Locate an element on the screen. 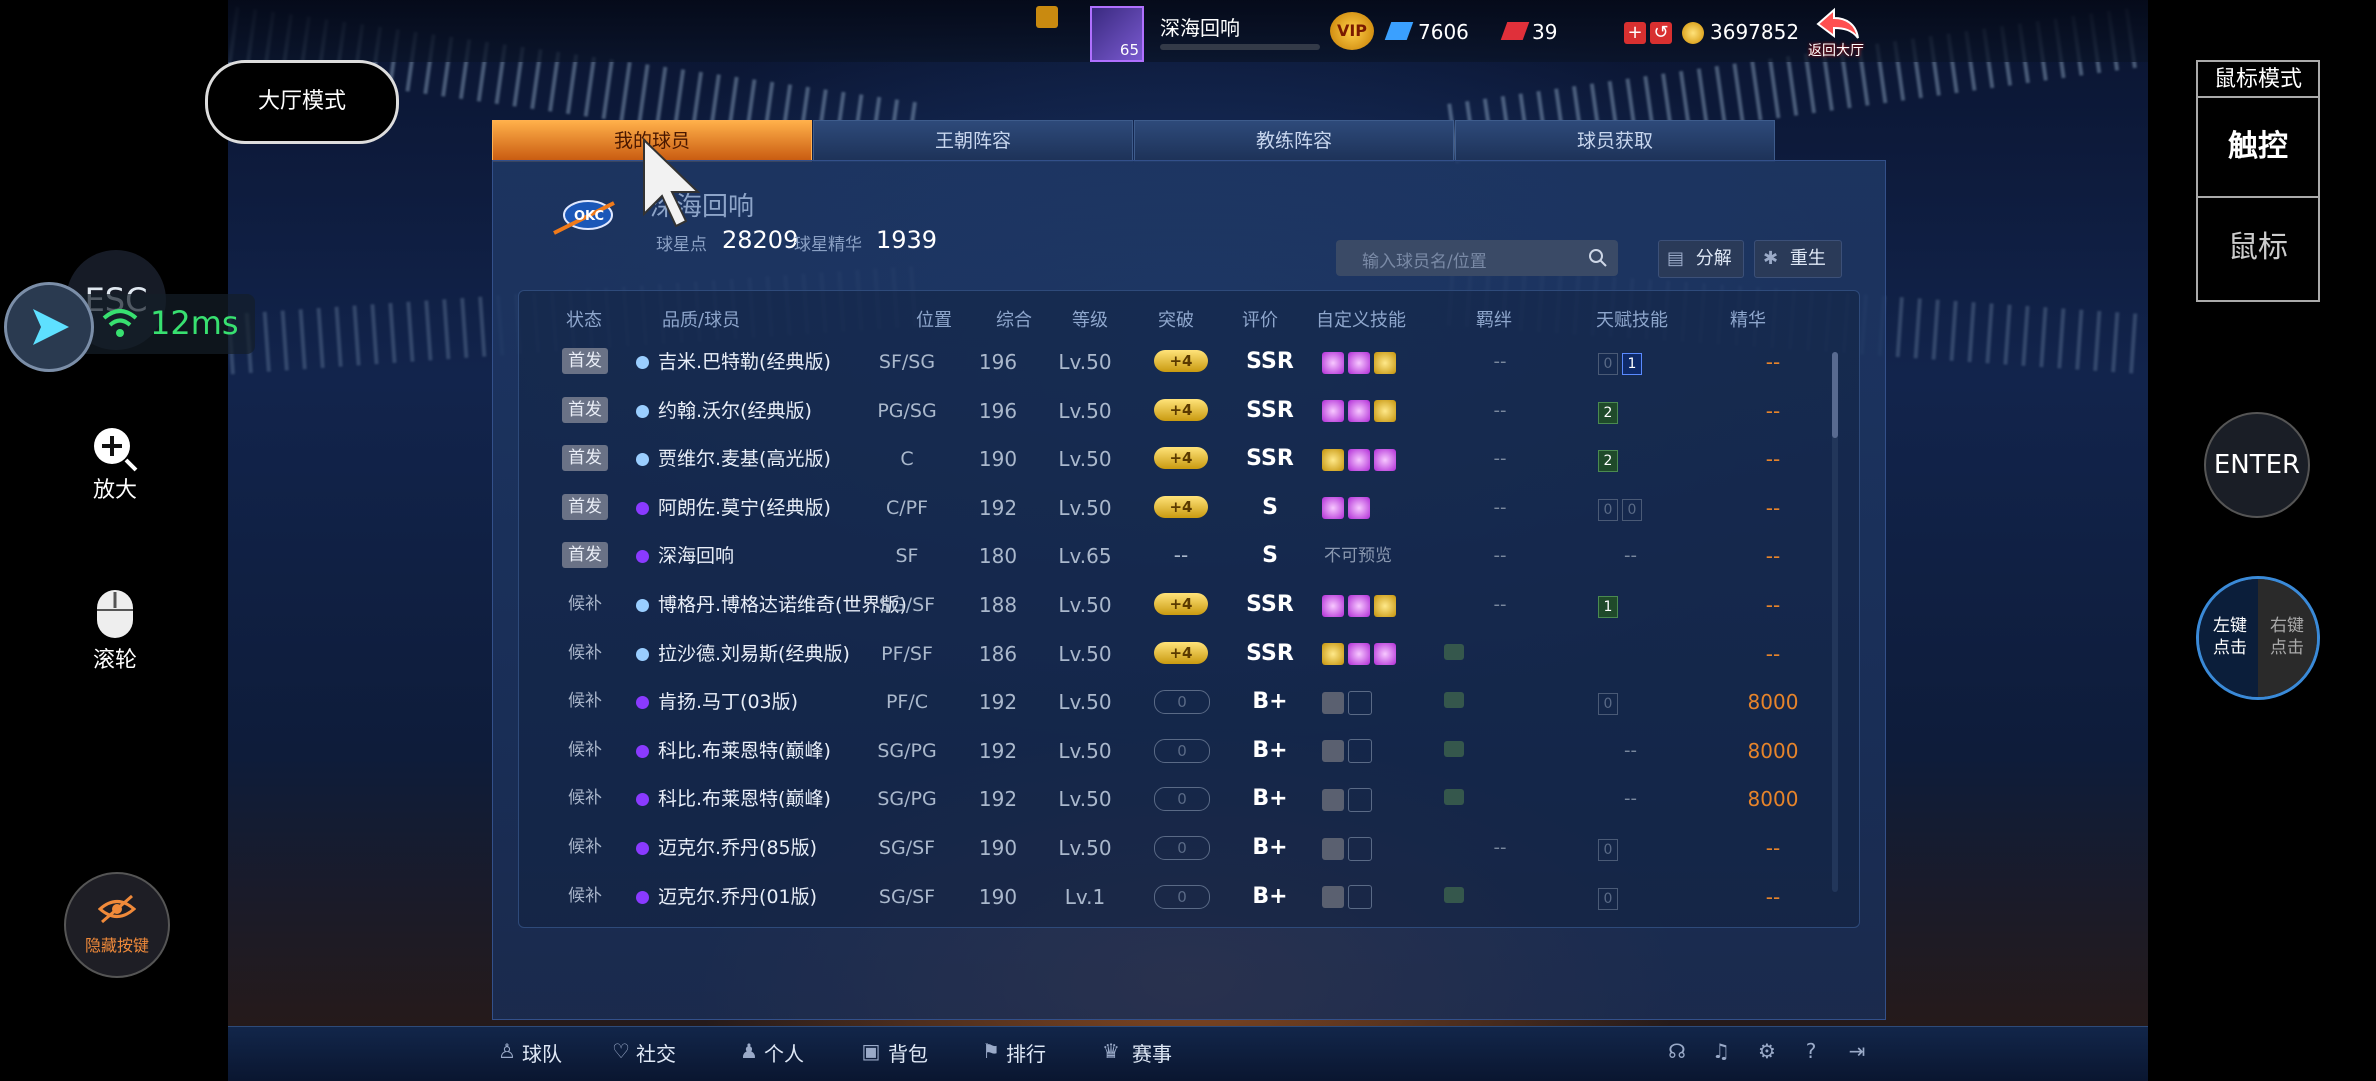 The width and height of the screenshot is (2376, 1081). status-badge: 首发 is located at coordinates (585, 361).